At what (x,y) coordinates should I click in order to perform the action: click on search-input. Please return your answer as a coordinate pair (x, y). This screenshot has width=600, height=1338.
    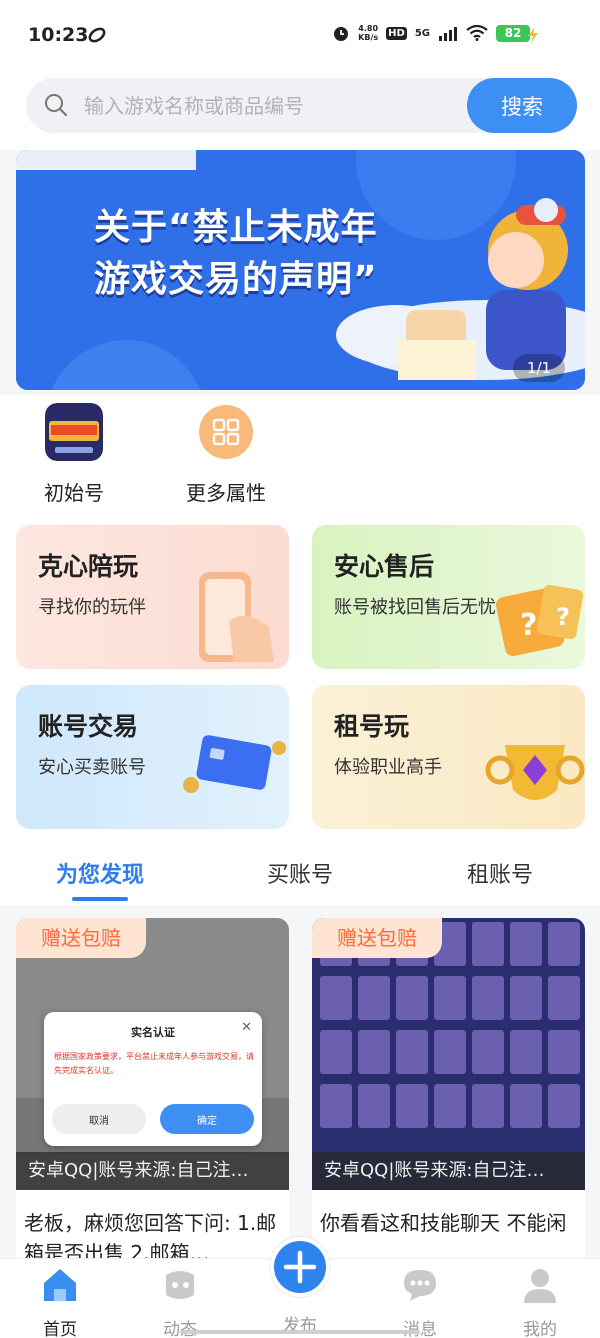
    Looking at the image, I should click on (274, 105).